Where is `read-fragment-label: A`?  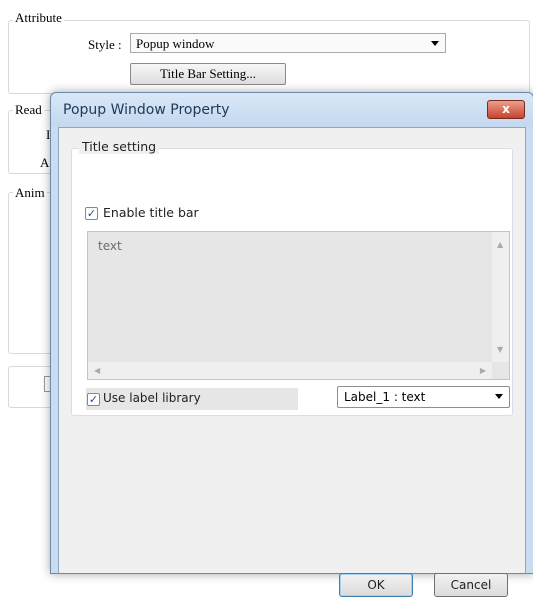
read-fragment-label: A is located at coordinates (45, 162).